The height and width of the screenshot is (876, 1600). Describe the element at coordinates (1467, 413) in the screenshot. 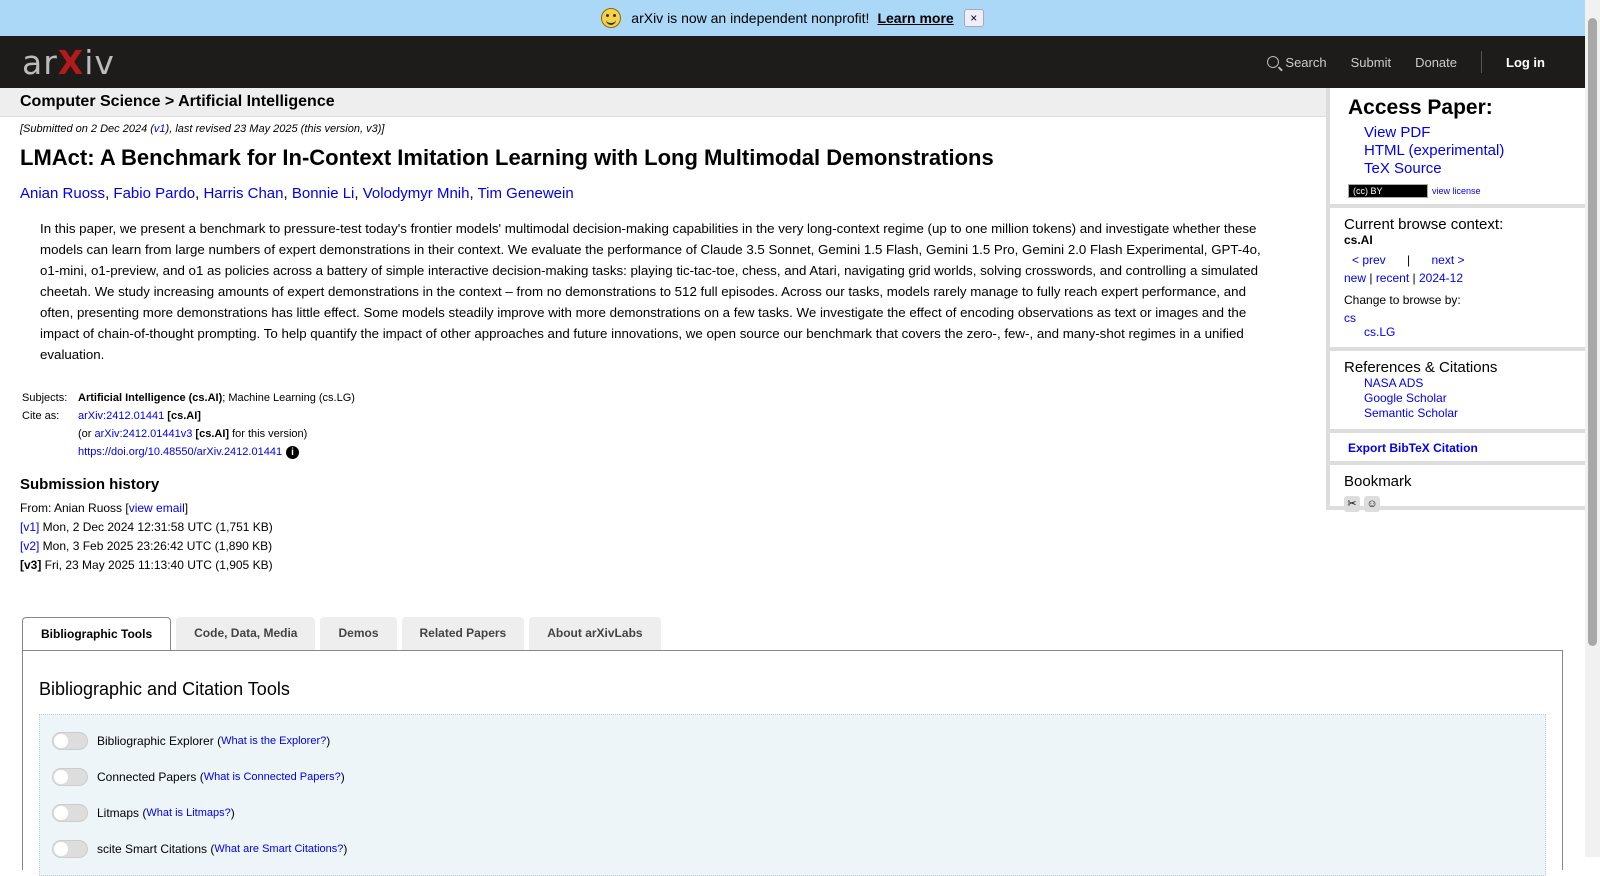

I see `semantic-scholar-link: Semantic Scholar` at that location.